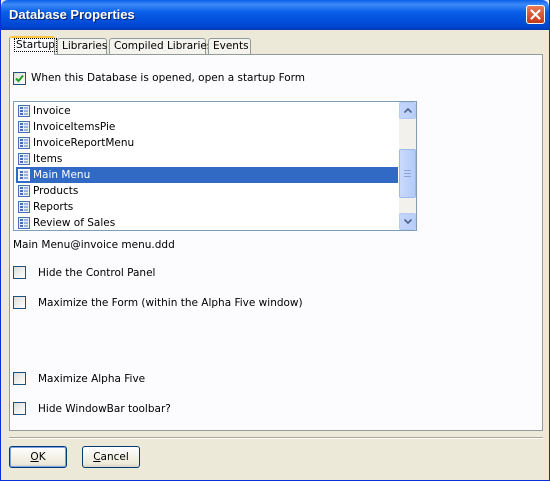 The height and width of the screenshot is (481, 550). What do you see at coordinates (207, 207) in the screenshot?
I see `list-item: Reports` at bounding box center [207, 207].